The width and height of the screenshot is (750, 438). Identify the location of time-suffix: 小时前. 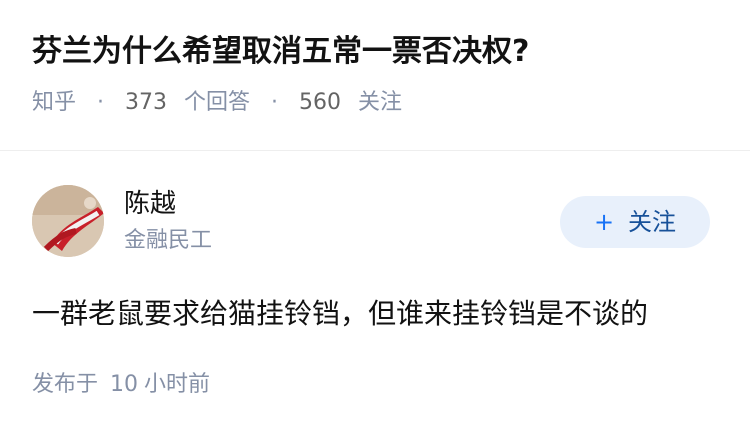
(177, 384).